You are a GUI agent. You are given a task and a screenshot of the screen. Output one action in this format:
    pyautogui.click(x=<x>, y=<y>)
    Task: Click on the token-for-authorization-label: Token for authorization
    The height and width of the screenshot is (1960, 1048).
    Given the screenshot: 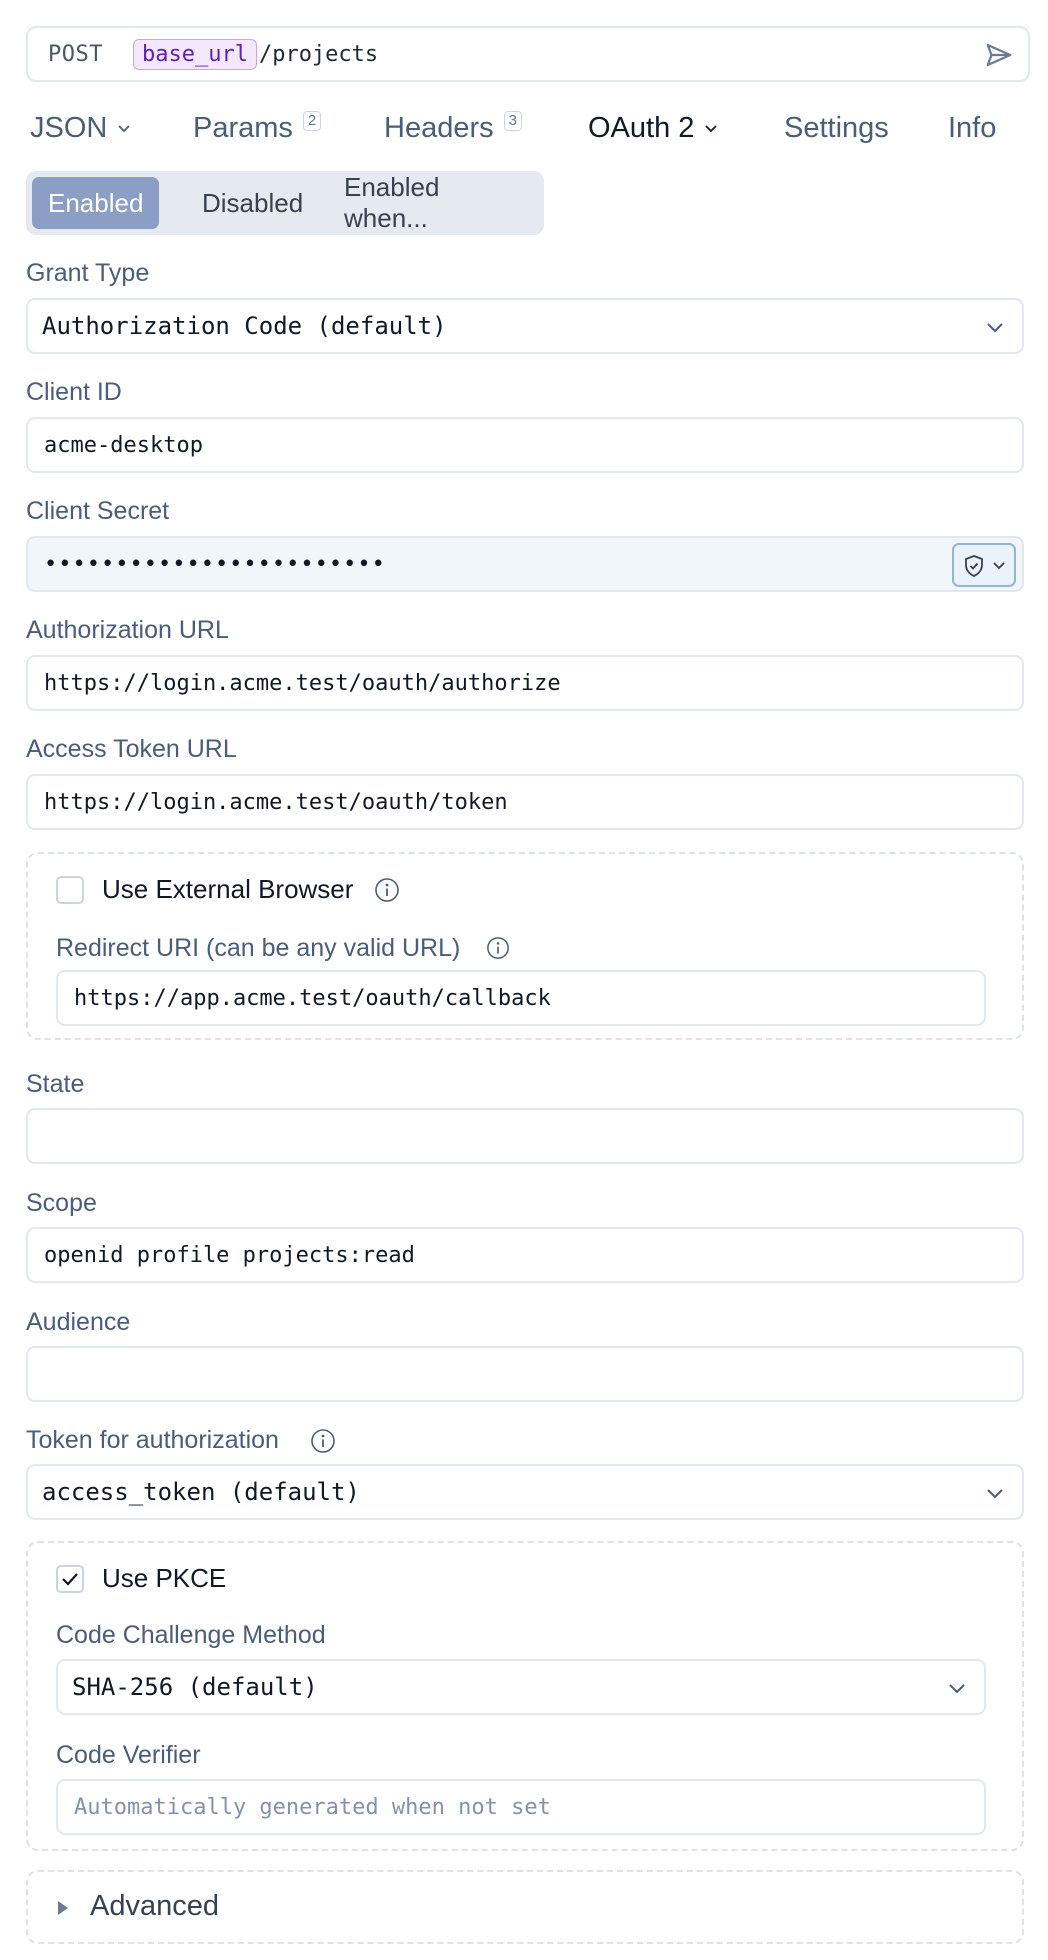 What is the action you would take?
    pyautogui.click(x=152, y=1440)
    